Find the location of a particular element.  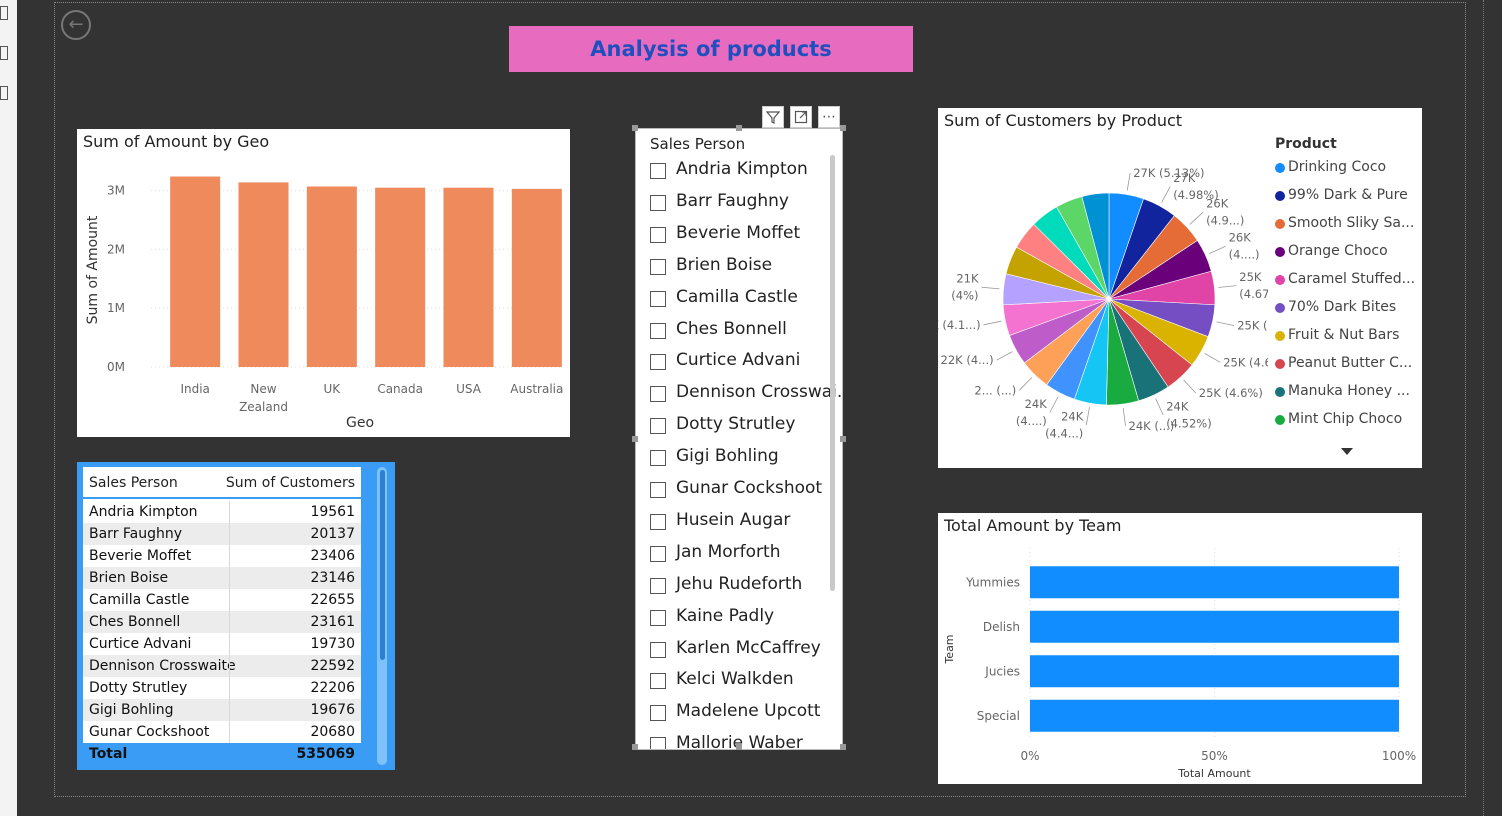

report-view-icon is located at coordinates (4, 13).